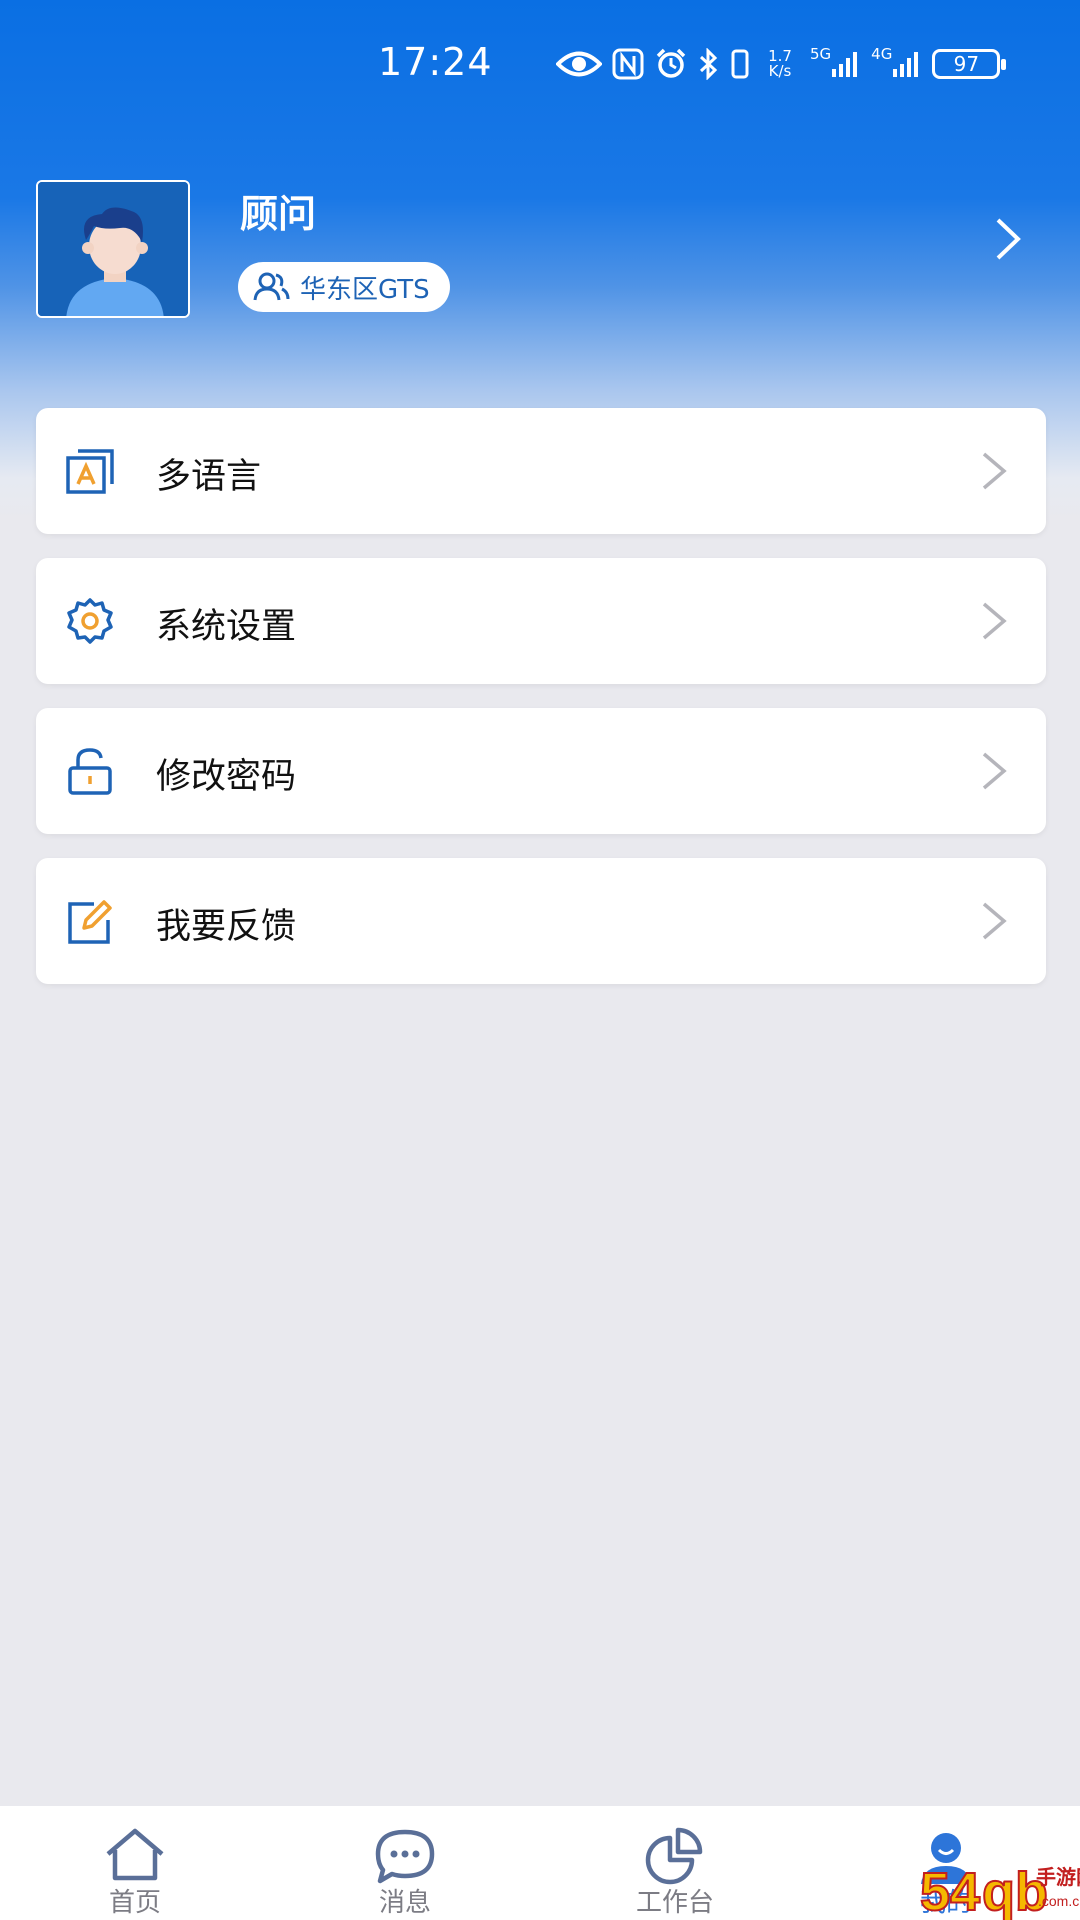  Describe the element at coordinates (896, 64) in the screenshot. I see `signal-icon: 4G` at that location.